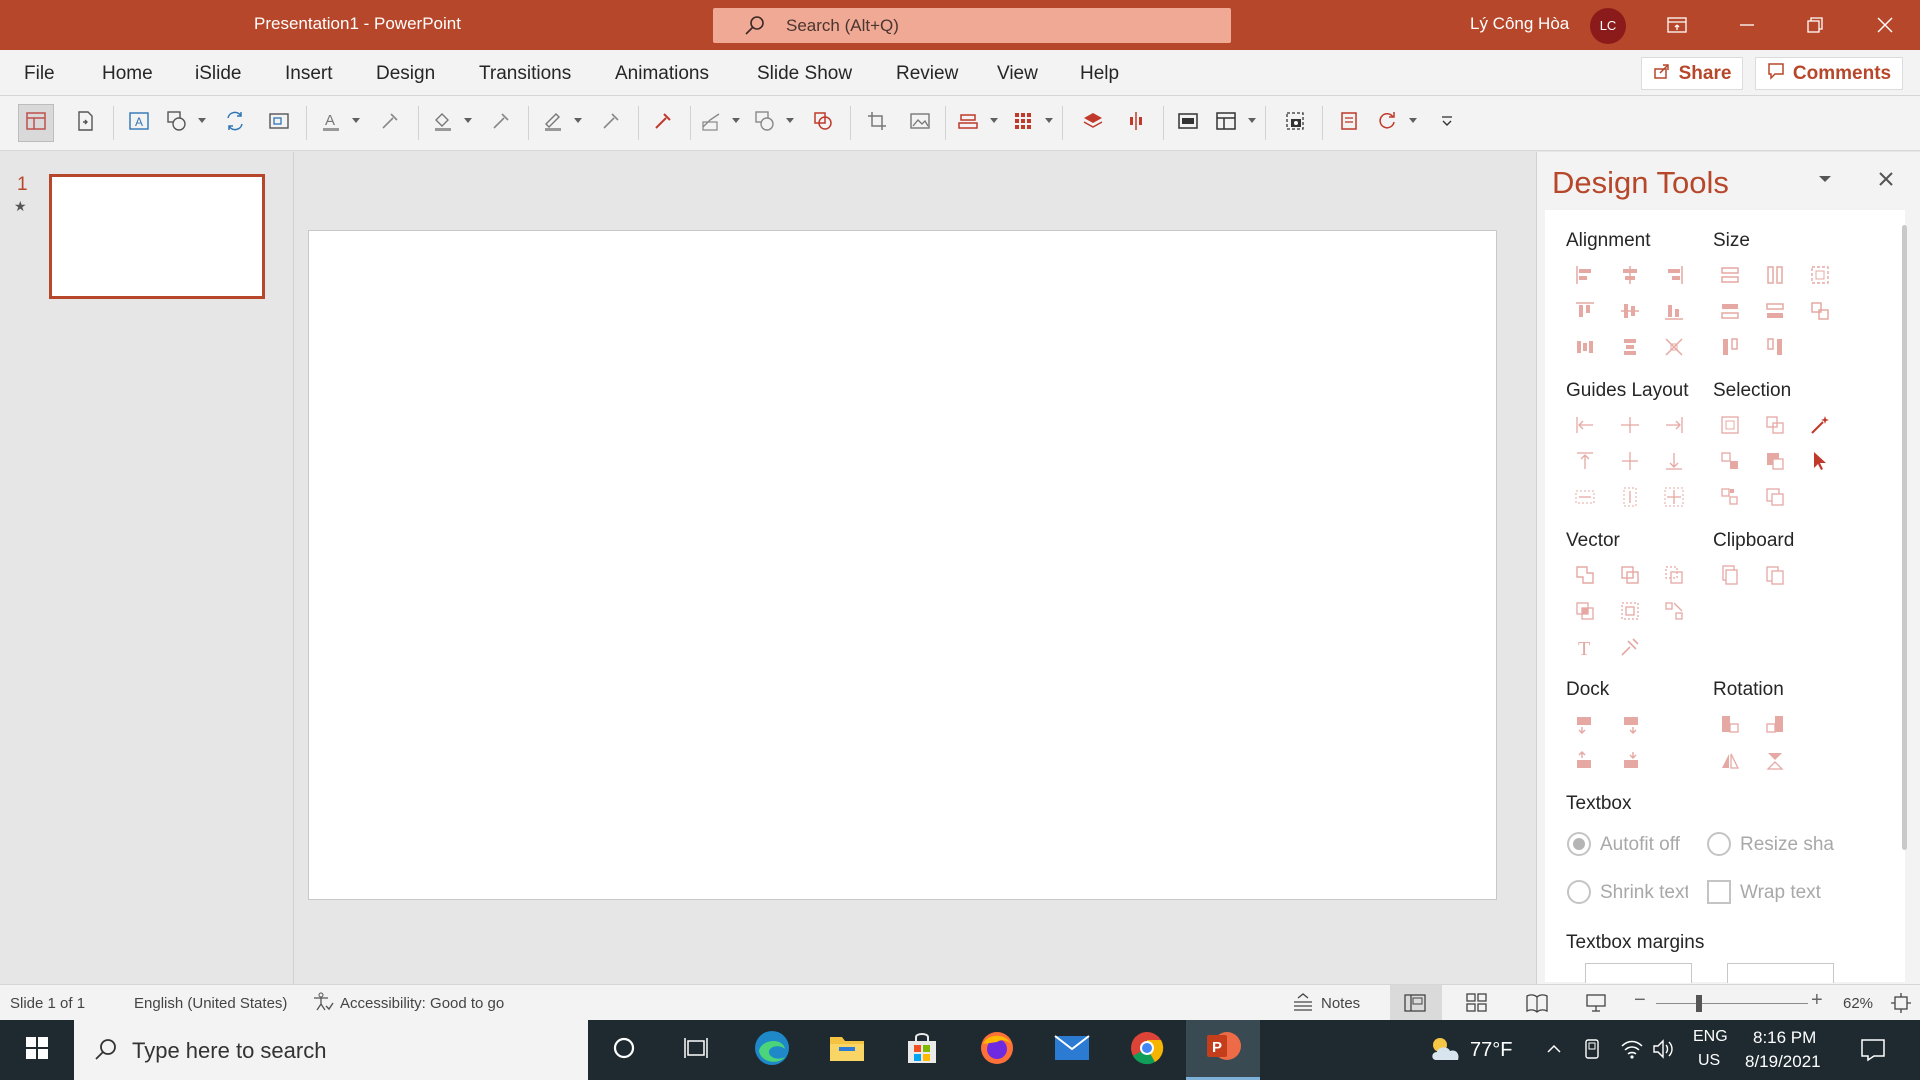  Describe the element at coordinates (1136, 123) in the screenshot. I see `distribute-button` at that location.